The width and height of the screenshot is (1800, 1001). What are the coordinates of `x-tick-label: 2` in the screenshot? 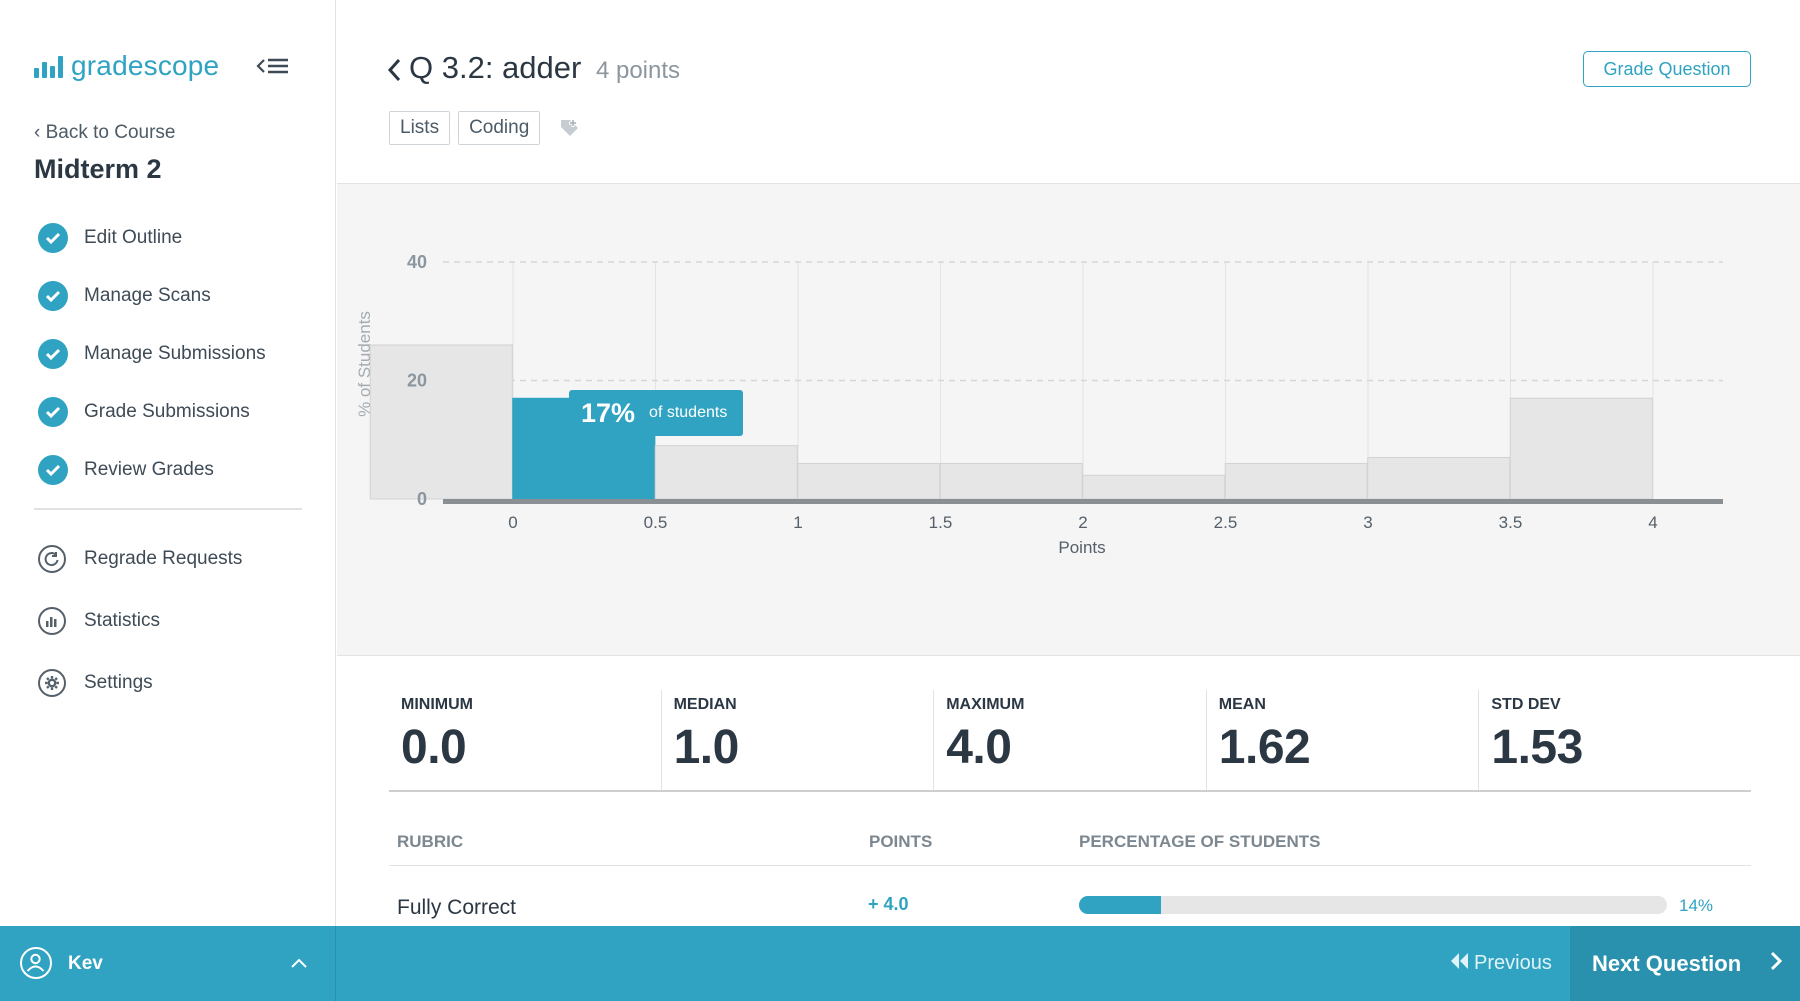 It's located at (1082, 522).